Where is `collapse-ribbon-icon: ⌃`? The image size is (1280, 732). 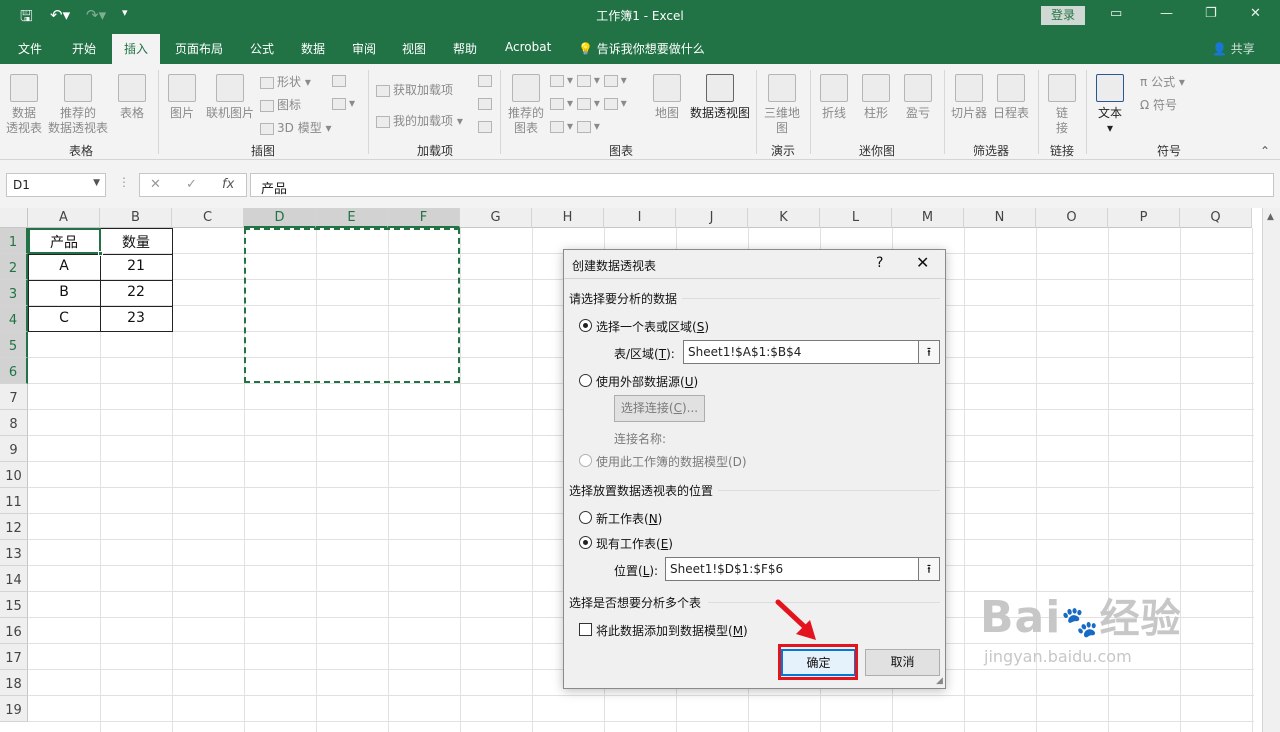
collapse-ribbon-icon: ⌃ is located at coordinates (1265, 151).